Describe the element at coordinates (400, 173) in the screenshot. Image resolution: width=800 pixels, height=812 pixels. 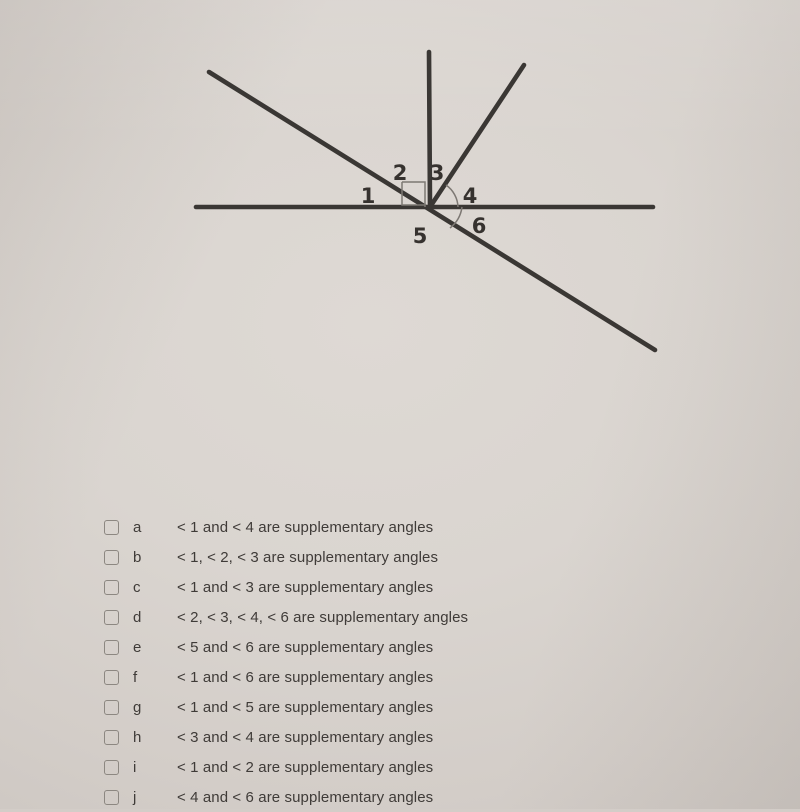
I see `angle-label-2: 2` at that location.